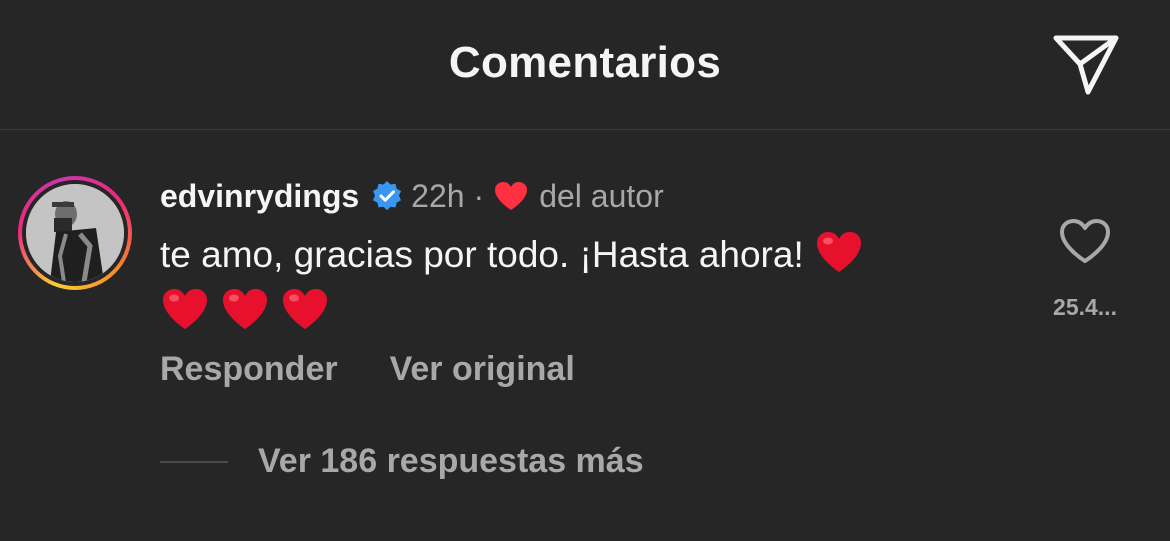 The width and height of the screenshot is (1170, 541). Describe the element at coordinates (482, 369) in the screenshot. I see `view-original-button: Ver original` at that location.